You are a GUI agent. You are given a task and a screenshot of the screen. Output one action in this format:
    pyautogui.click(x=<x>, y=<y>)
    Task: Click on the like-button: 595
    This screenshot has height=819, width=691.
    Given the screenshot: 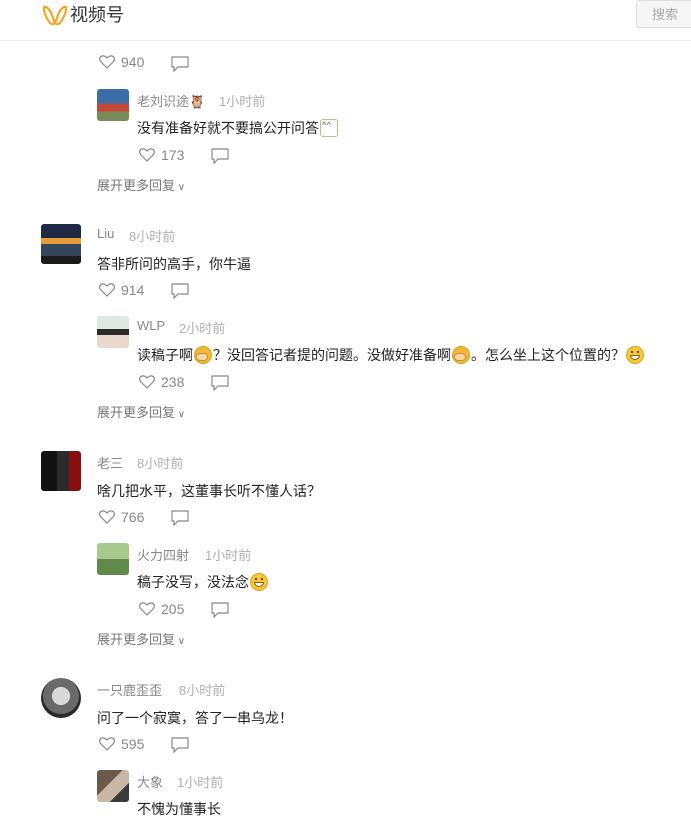 What is the action you would take?
    pyautogui.click(x=121, y=744)
    